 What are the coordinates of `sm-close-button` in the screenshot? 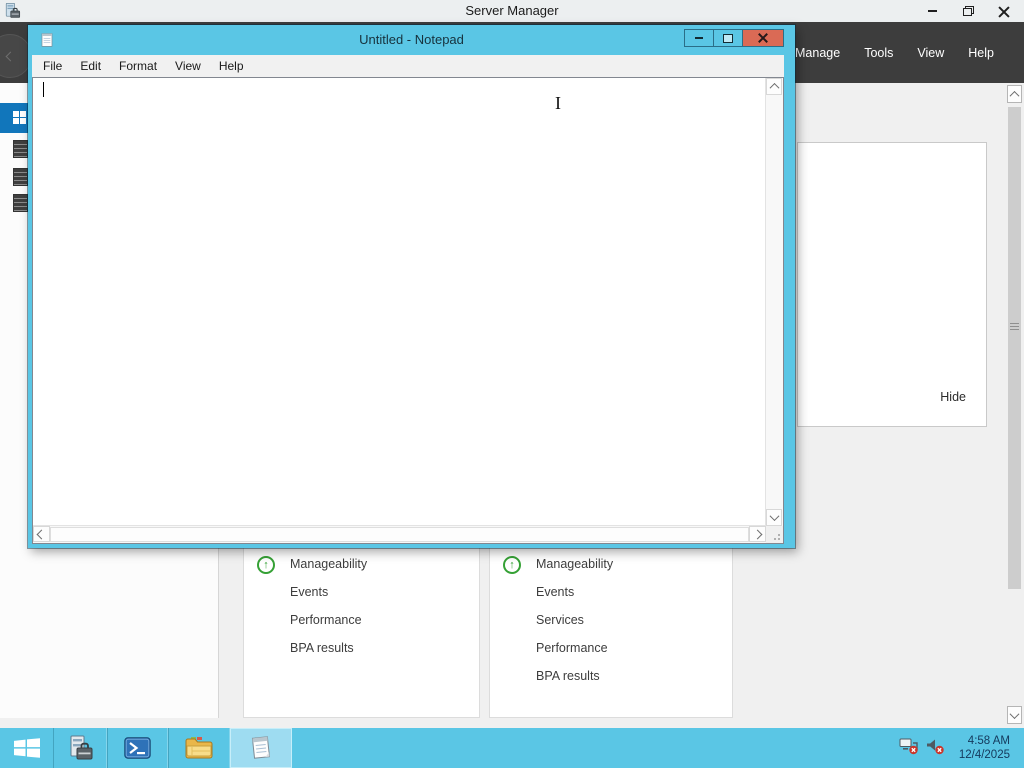 It's located at (1004, 11).